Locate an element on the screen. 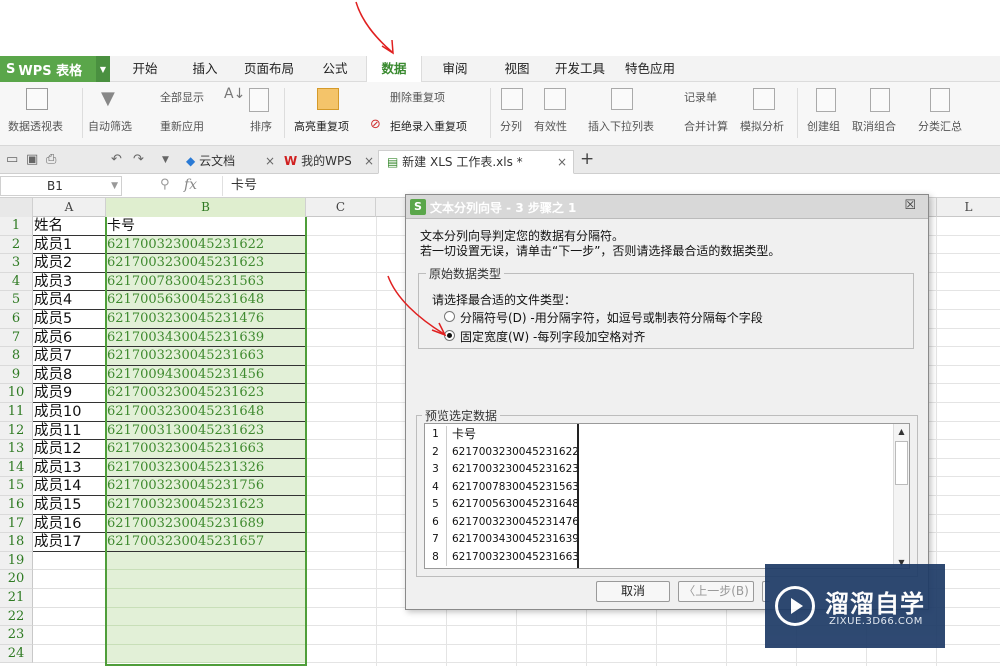  column-break-line is located at coordinates (578, 496).